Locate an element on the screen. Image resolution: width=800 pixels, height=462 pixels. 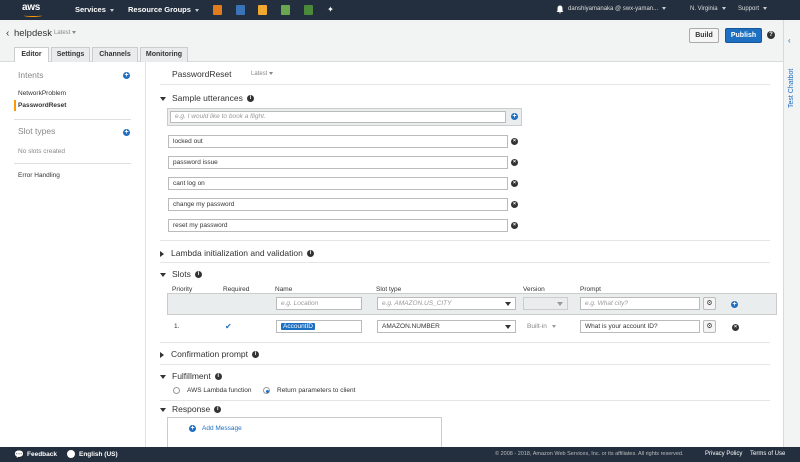
slot-name-input: AccountID is located at coordinates (319, 326).